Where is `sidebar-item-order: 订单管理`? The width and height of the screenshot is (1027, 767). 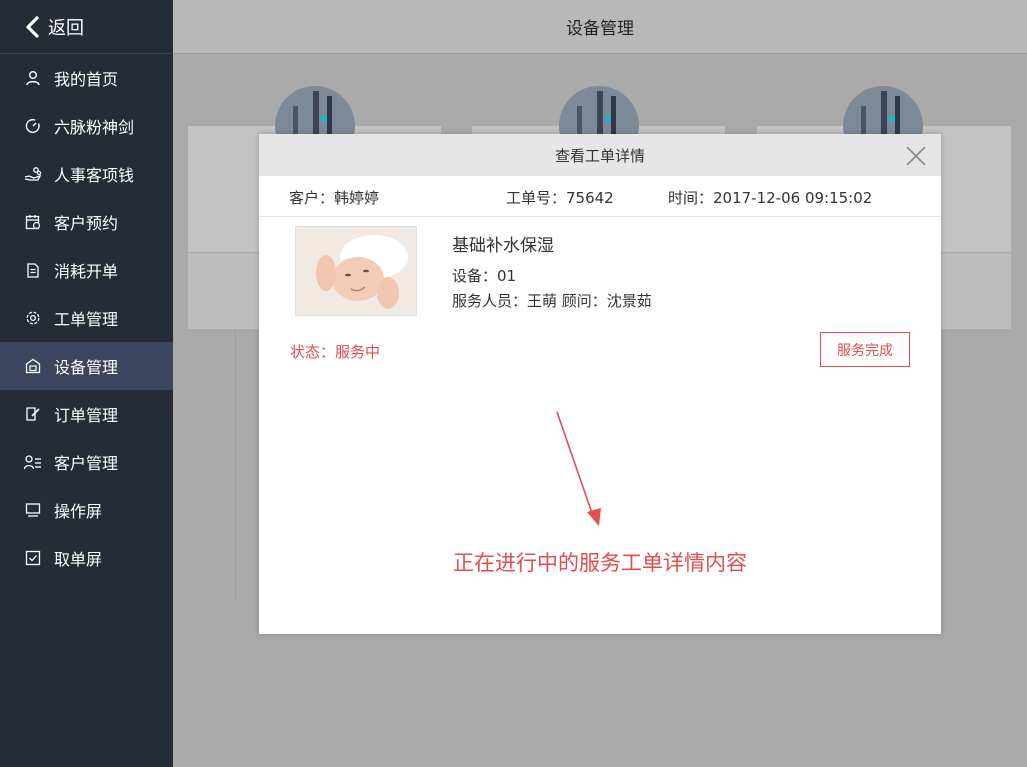 sidebar-item-order: 订单管理 is located at coordinates (86, 414).